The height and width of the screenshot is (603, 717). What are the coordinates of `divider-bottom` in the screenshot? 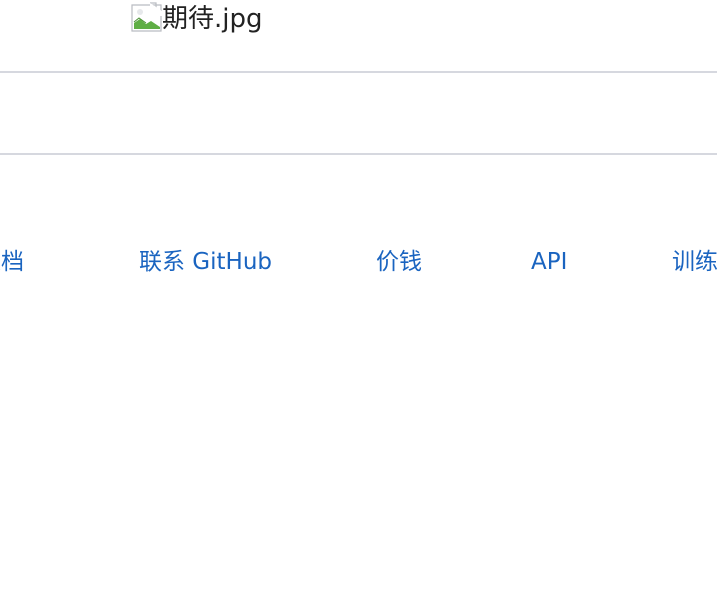 It's located at (358, 154).